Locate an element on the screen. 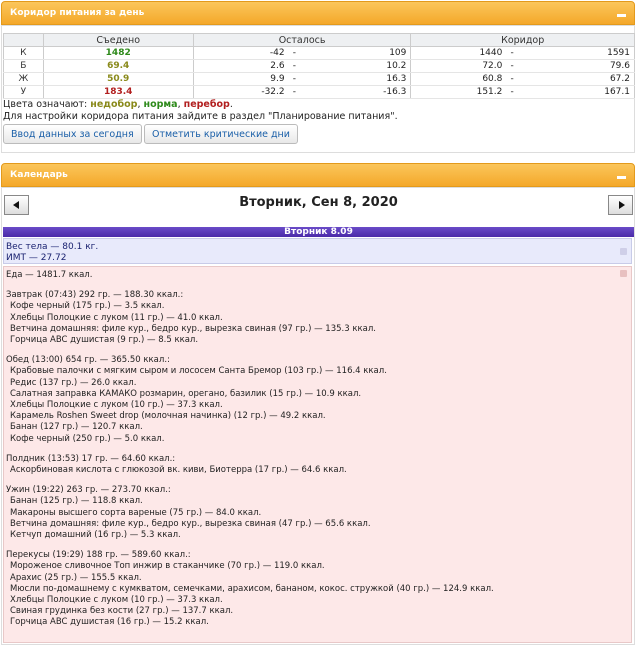  remaining-min: 2.6 is located at coordinates (240, 66).